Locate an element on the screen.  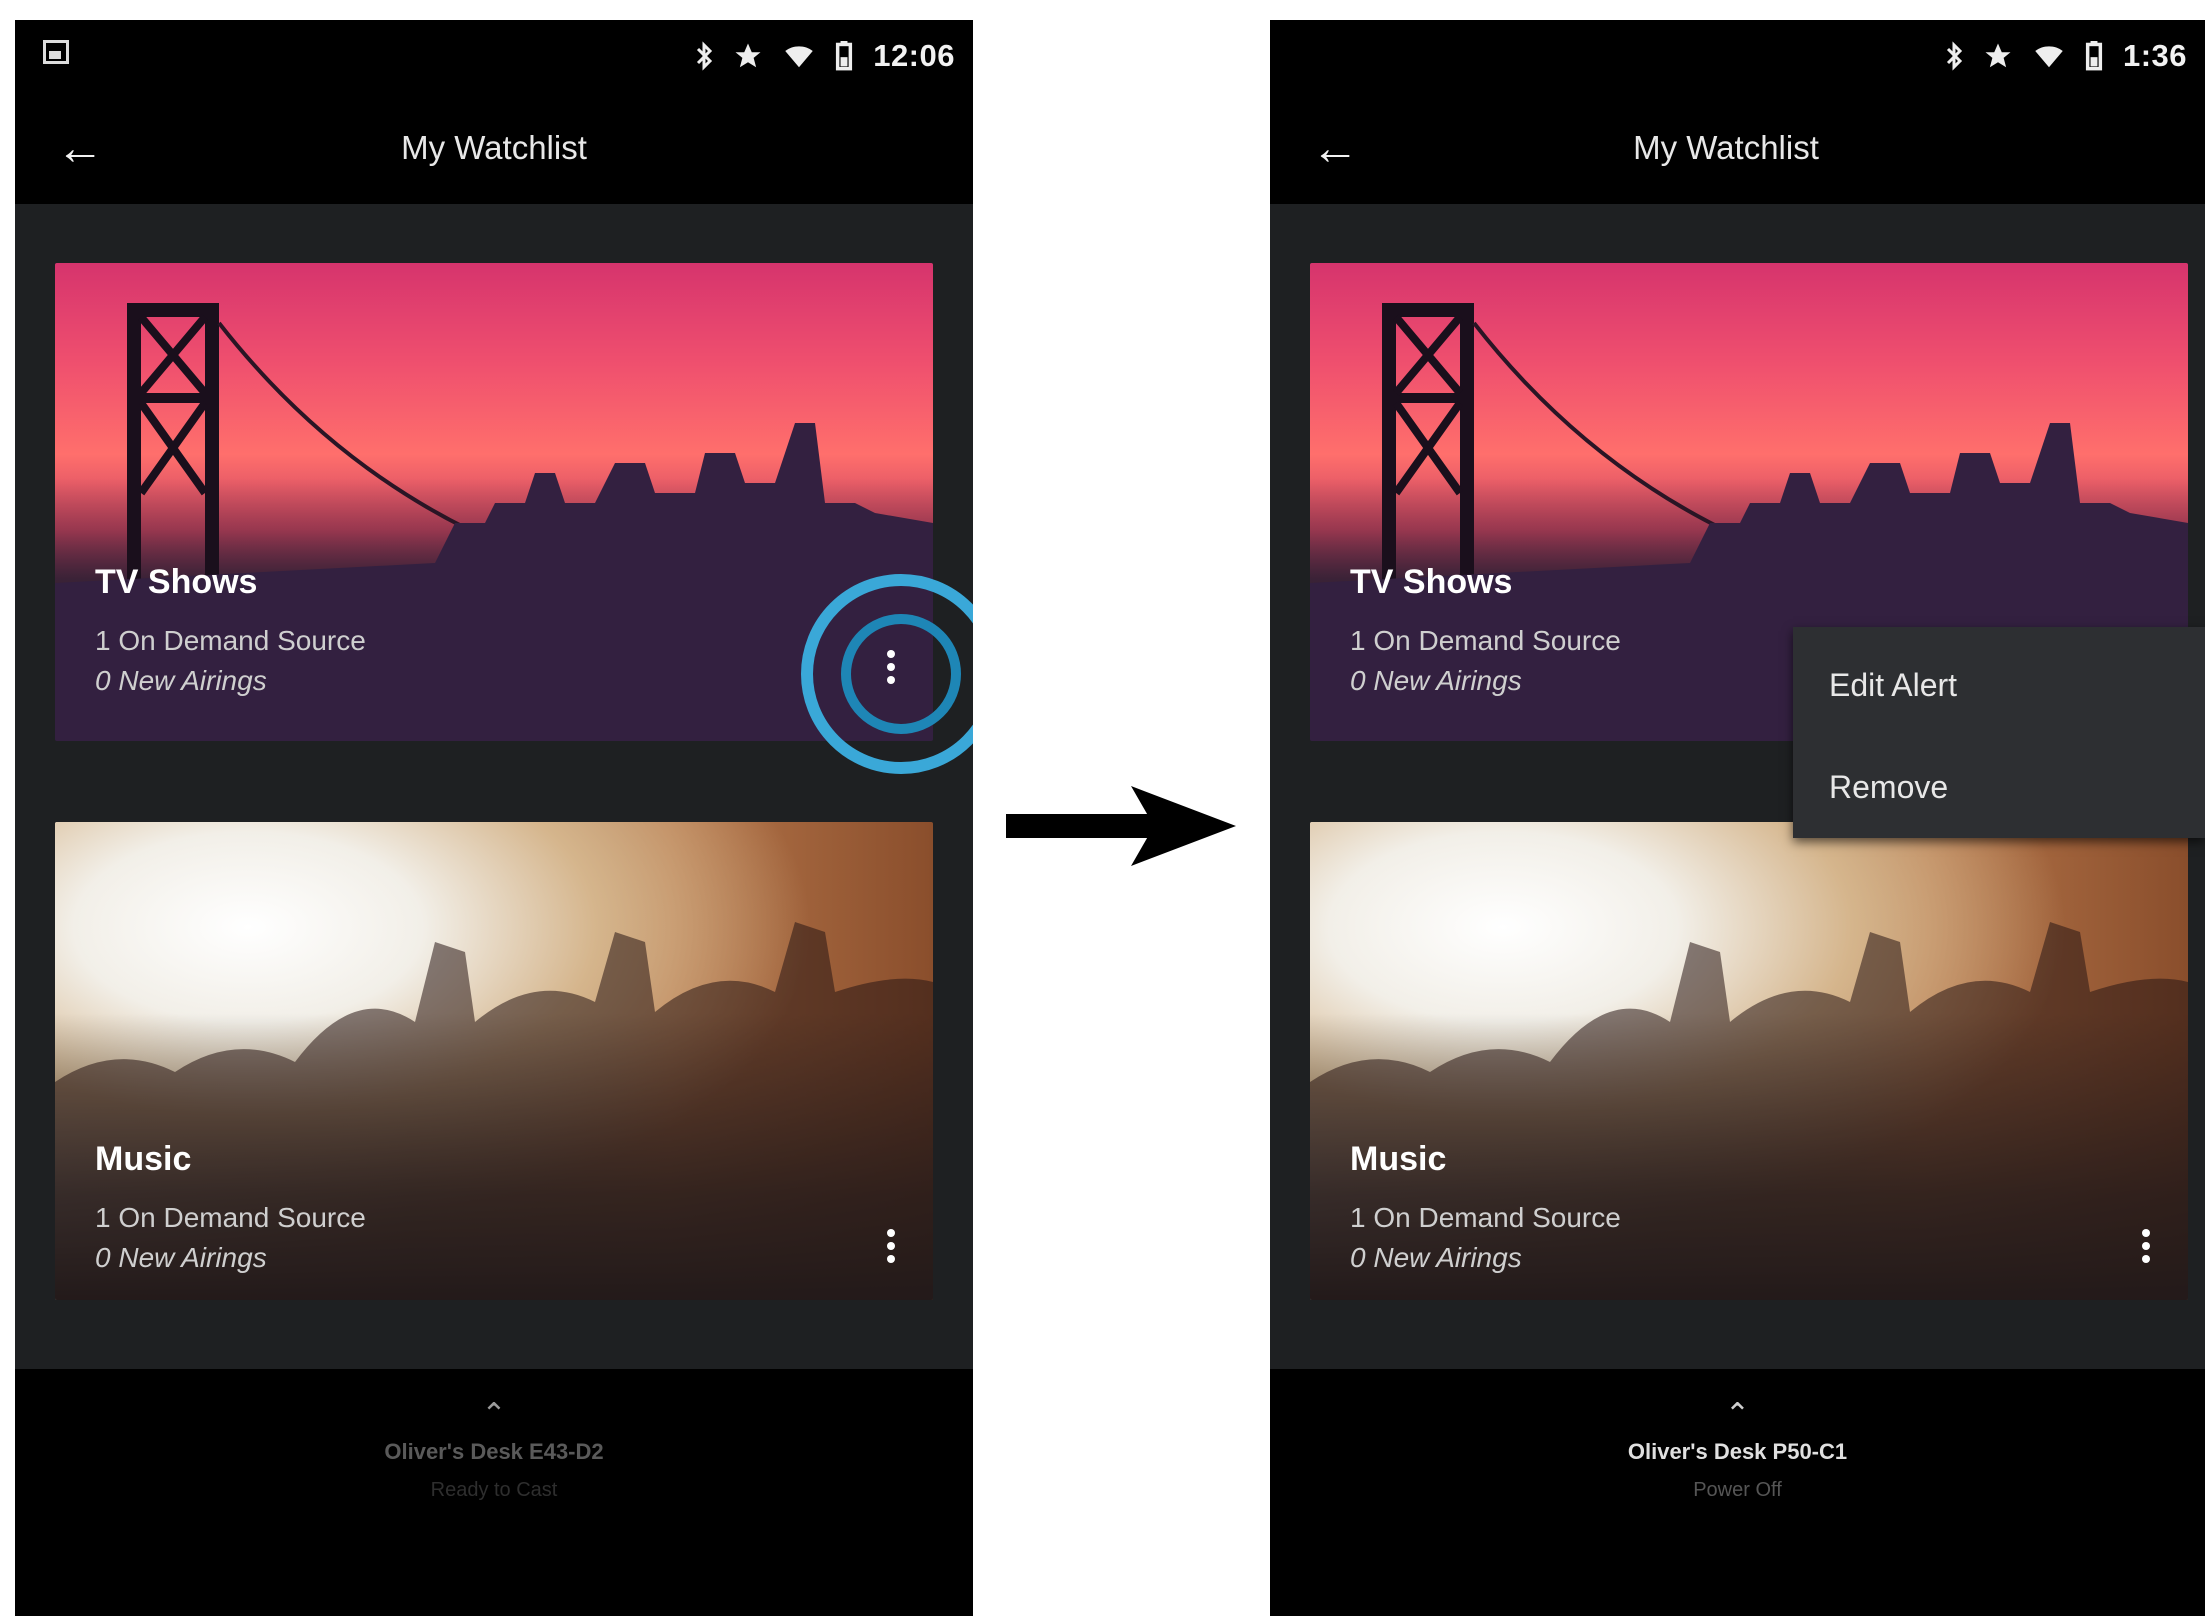
cast-device-name: Oliver's Desk P50-C1 is located at coordinates (1737, 1451).